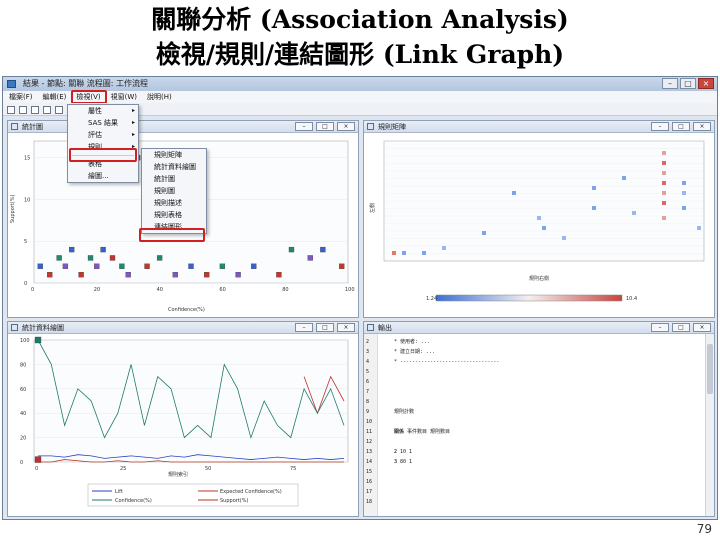  What do you see at coordinates (160, 290) in the screenshot?
I see `x-tick-label: 40` at bounding box center [160, 290].